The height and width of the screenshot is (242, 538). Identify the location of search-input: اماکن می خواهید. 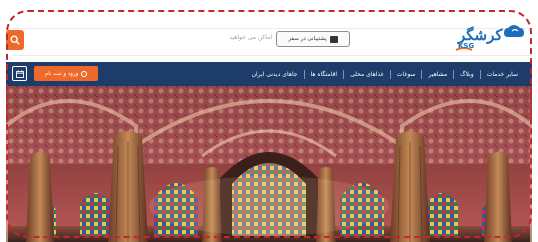
(242, 40).